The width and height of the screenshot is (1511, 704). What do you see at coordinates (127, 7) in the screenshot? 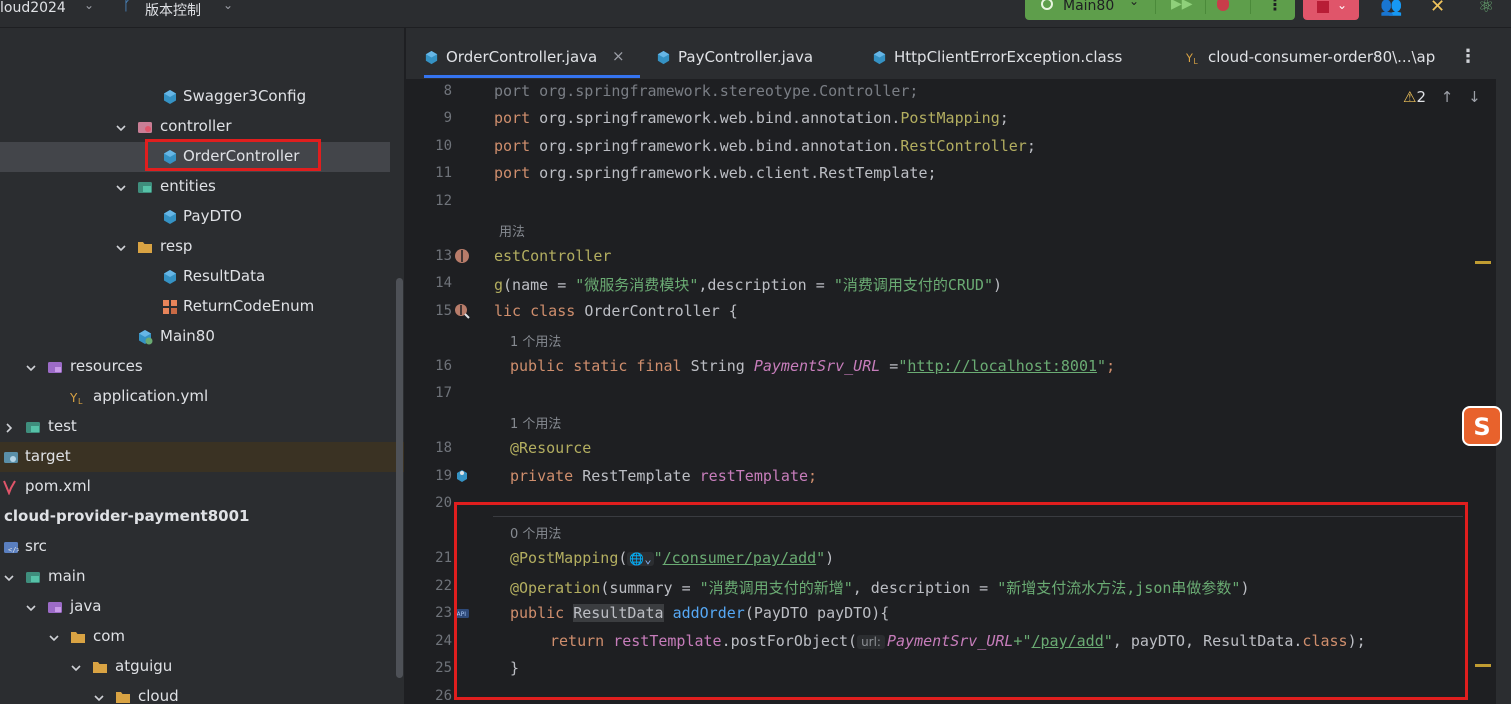
I see `branch-icon: ᚴ` at bounding box center [127, 7].